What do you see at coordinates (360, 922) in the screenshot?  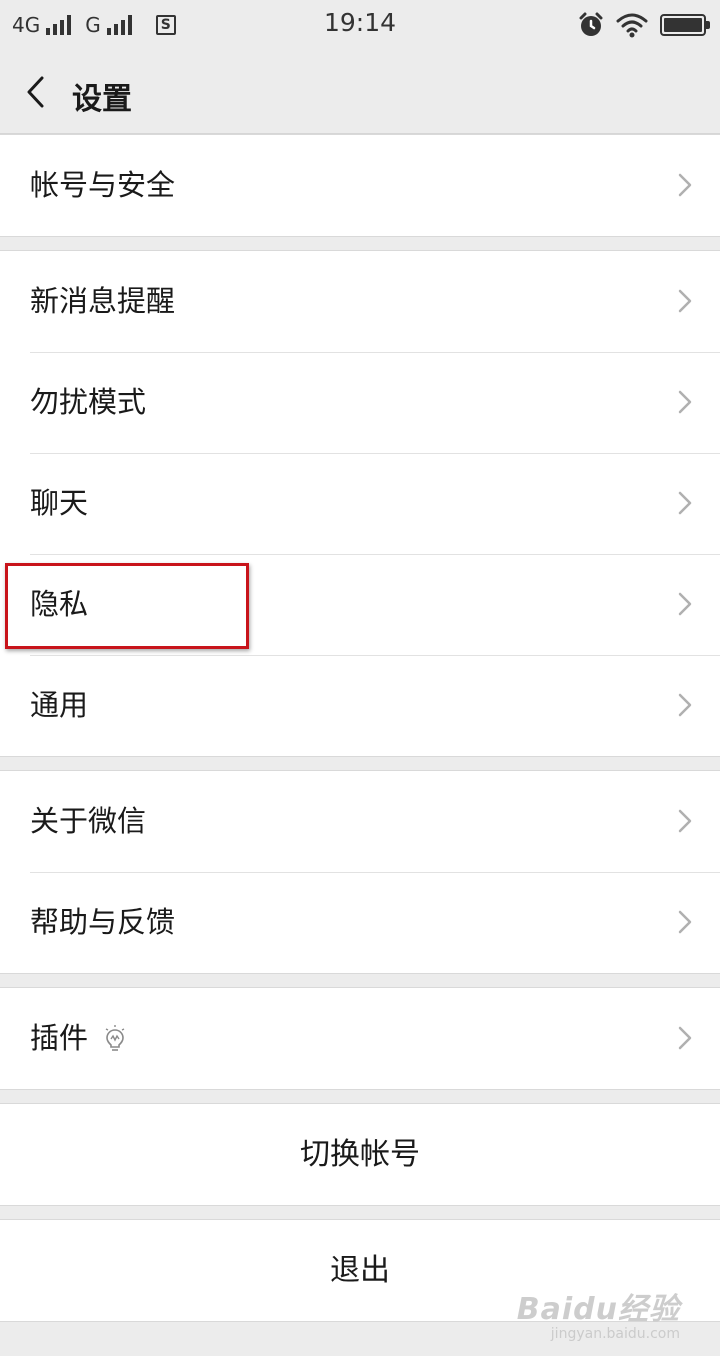 I see `help-feedback-item: 帮助与反馈` at bounding box center [360, 922].